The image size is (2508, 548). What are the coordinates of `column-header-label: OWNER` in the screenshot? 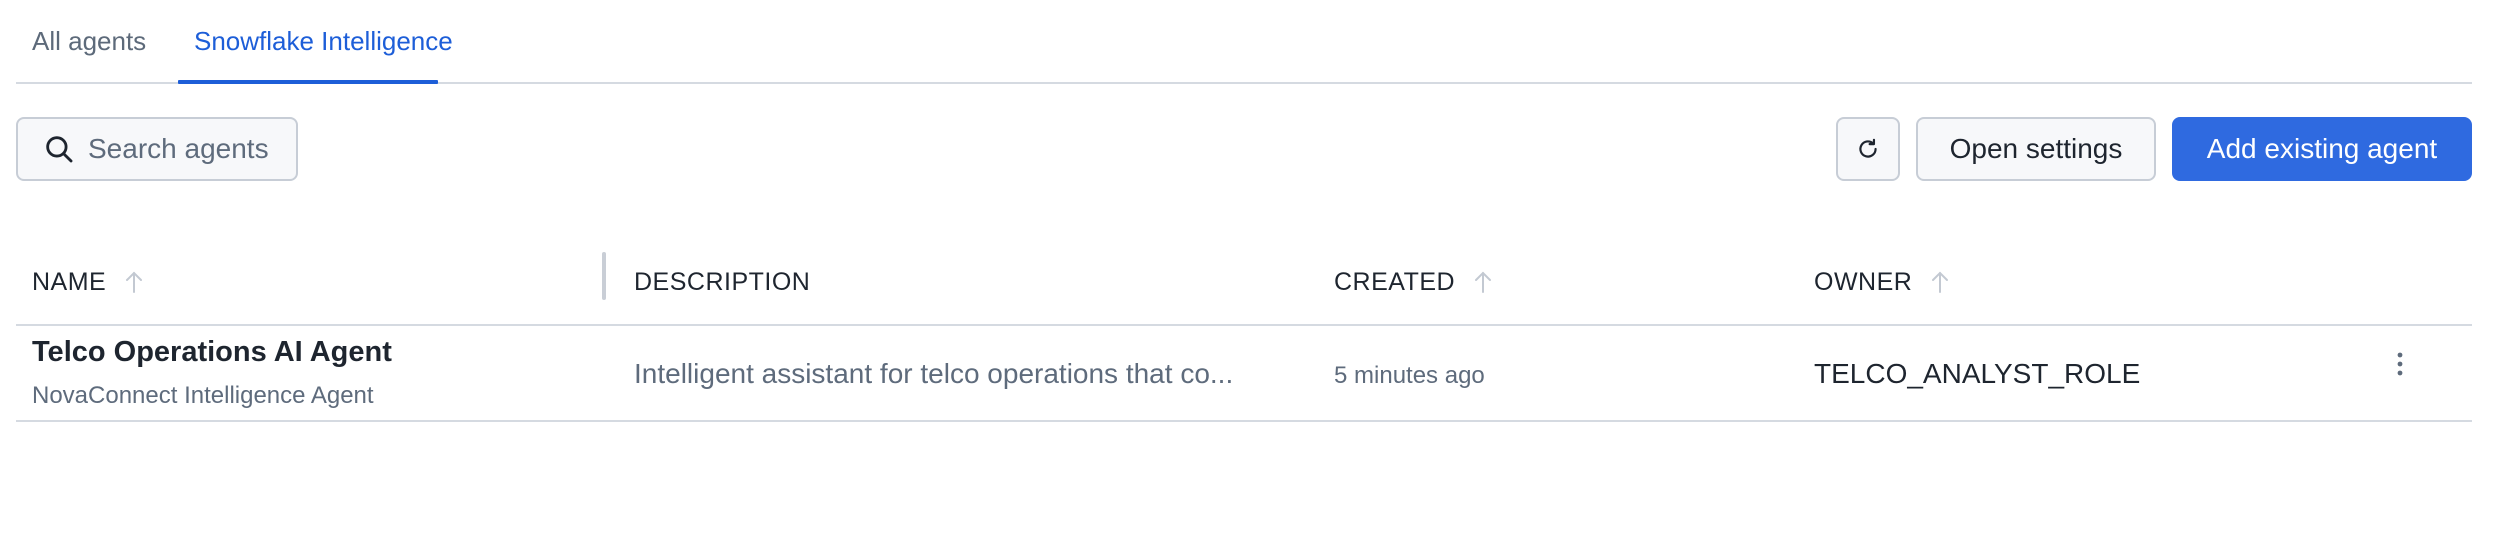 It's located at (1863, 281).